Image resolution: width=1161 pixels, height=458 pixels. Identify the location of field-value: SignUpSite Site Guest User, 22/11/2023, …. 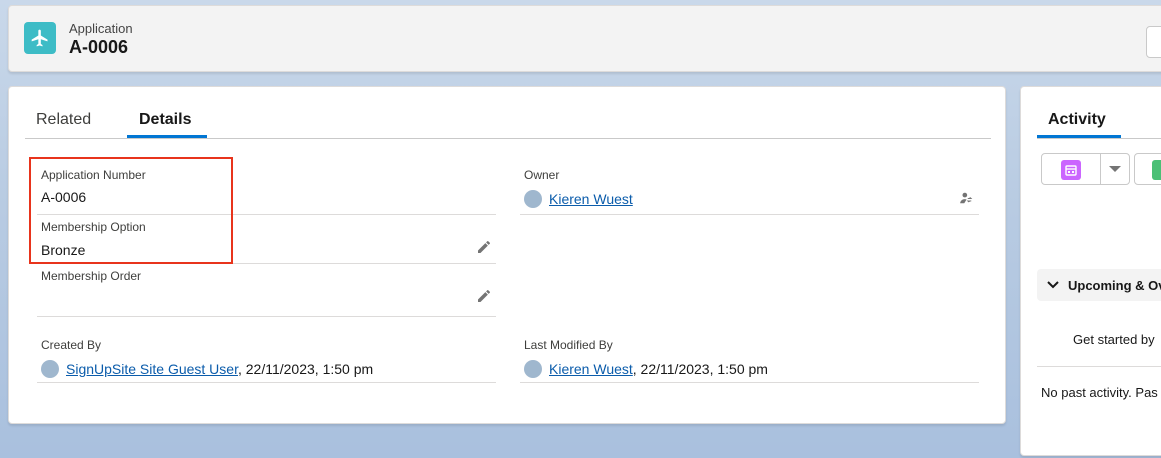
(219, 369).